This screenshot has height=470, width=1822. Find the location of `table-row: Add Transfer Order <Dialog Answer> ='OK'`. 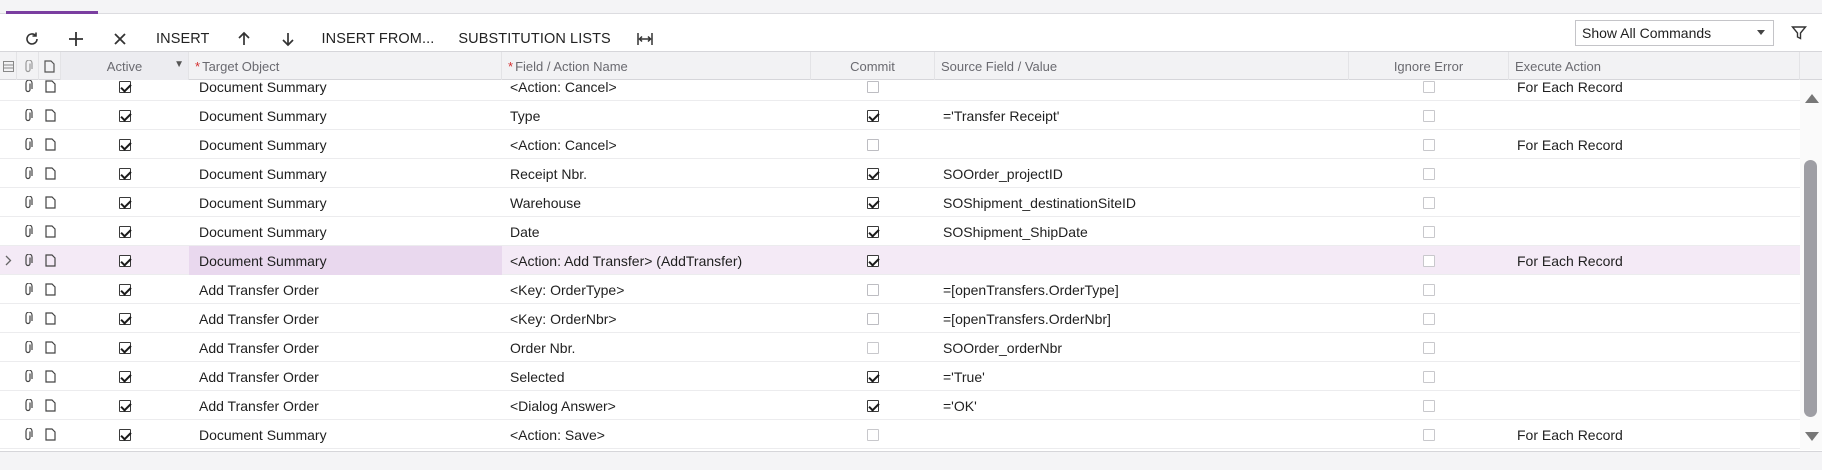

table-row: Add Transfer Order <Dialog Answer> ='OK' is located at coordinates (900, 405).